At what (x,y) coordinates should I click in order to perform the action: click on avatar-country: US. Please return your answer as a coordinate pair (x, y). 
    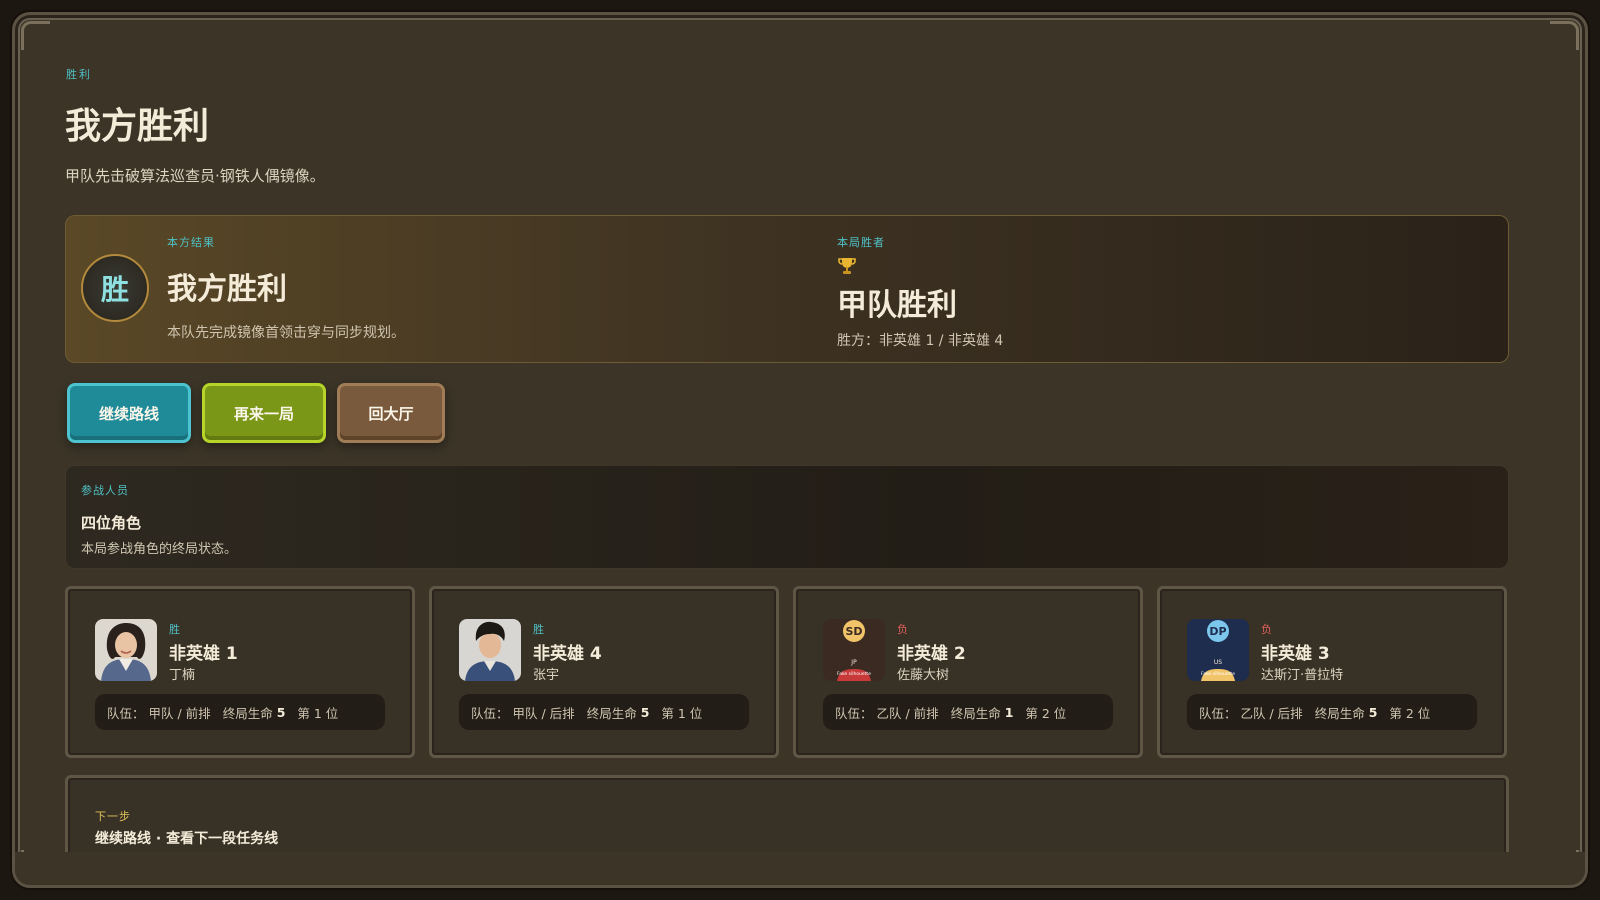
    Looking at the image, I should click on (1218, 662).